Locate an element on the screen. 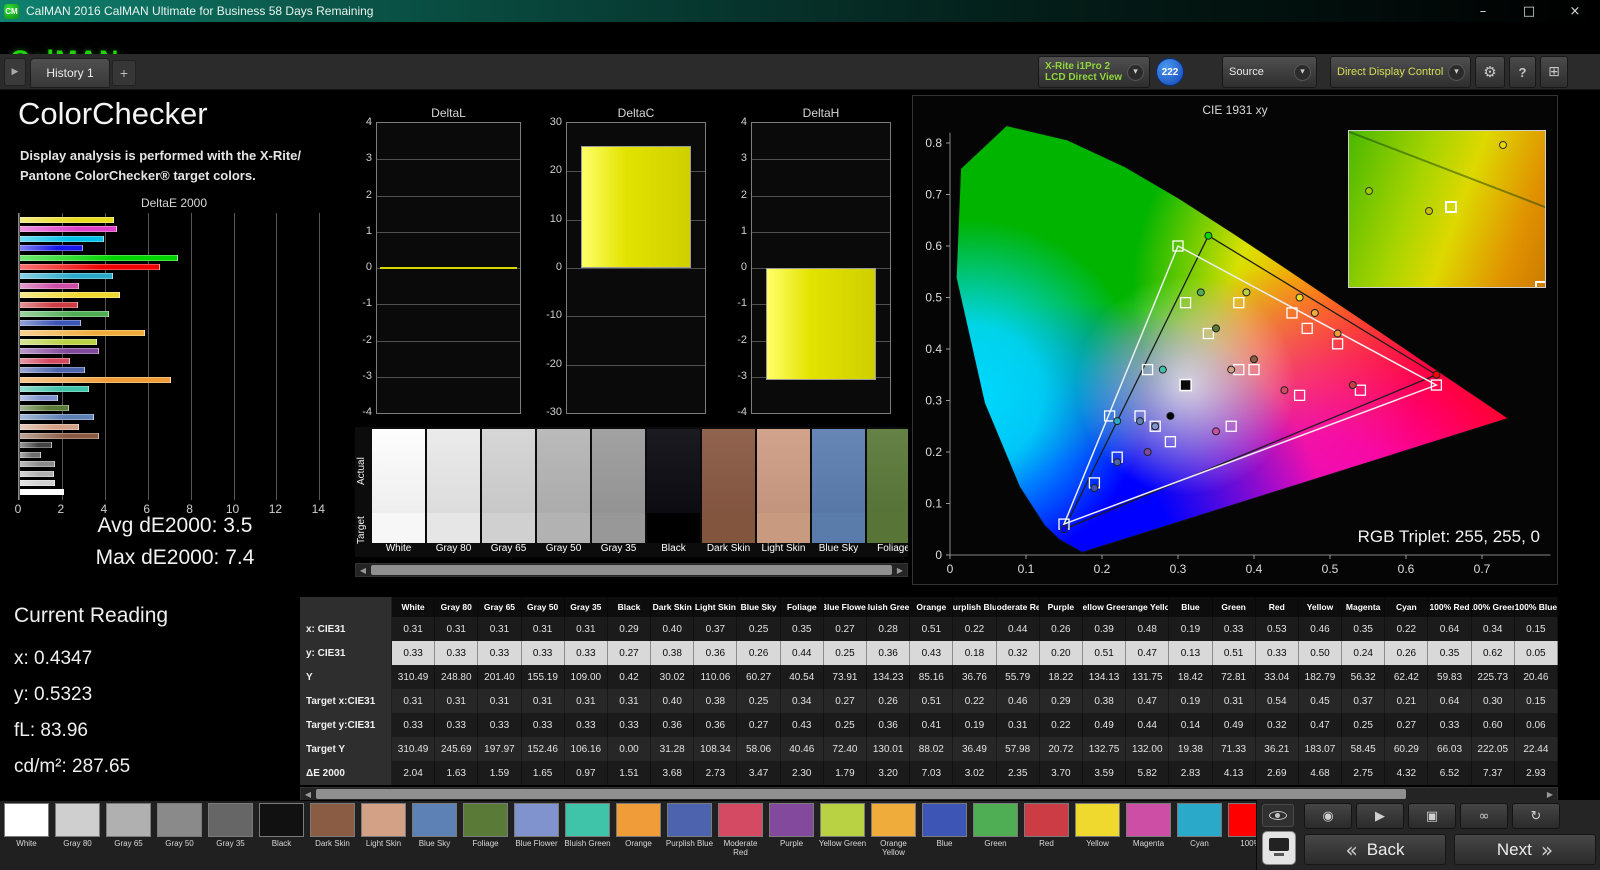 This screenshot has width=1600, height=870. patch-button-light-skin: Light Skin is located at coordinates (383, 835).